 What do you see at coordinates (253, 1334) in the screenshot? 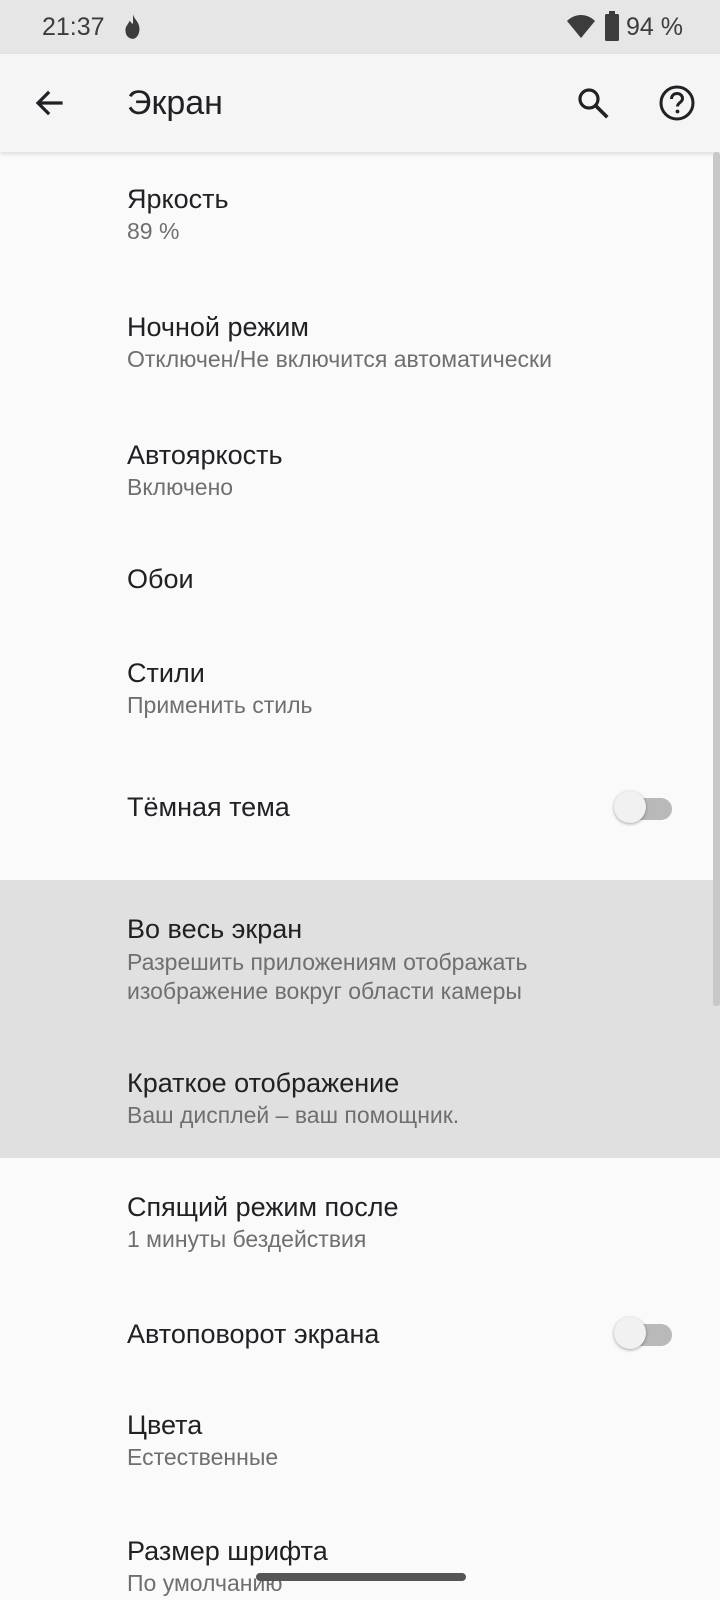
I see `setting-title: Автоповорот экрана` at bounding box center [253, 1334].